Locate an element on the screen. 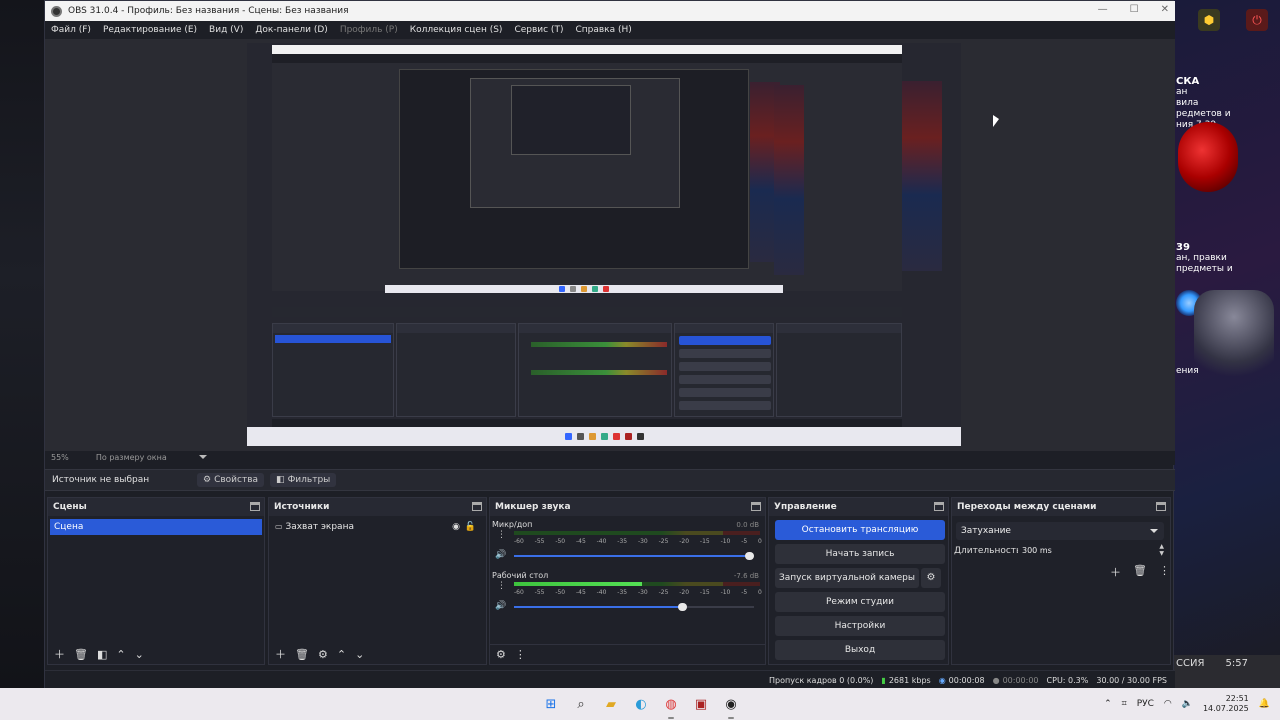 The image size is (1280, 720). close-icon: ✕ is located at coordinates (1165, 9).